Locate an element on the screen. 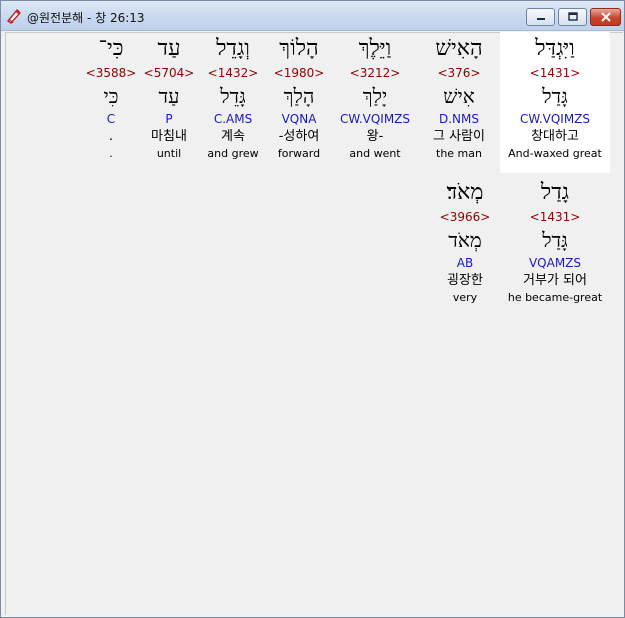 Image resolution: width=625 pixels, height=618 pixels. close-icon is located at coordinates (605, 17).